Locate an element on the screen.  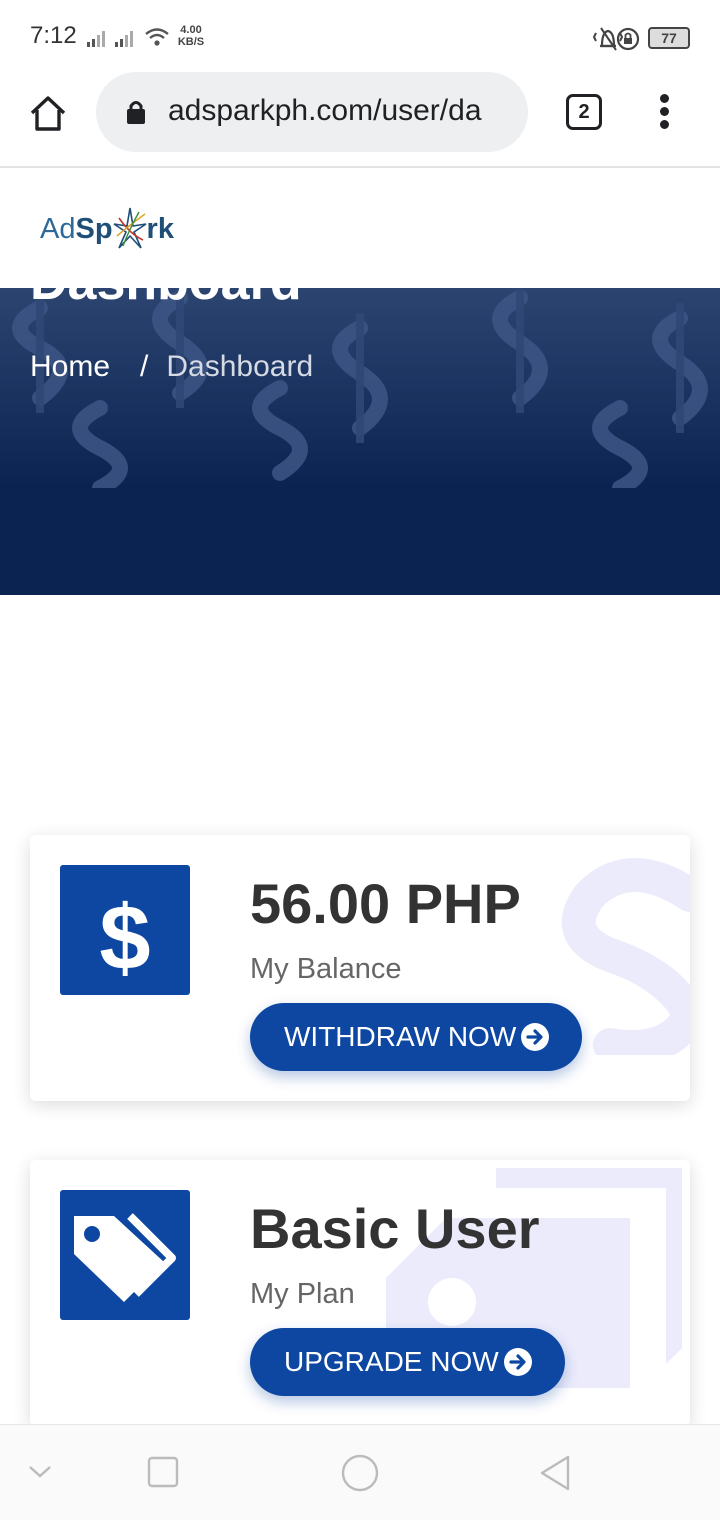
chevron-down-icon is located at coordinates (40, 1471).